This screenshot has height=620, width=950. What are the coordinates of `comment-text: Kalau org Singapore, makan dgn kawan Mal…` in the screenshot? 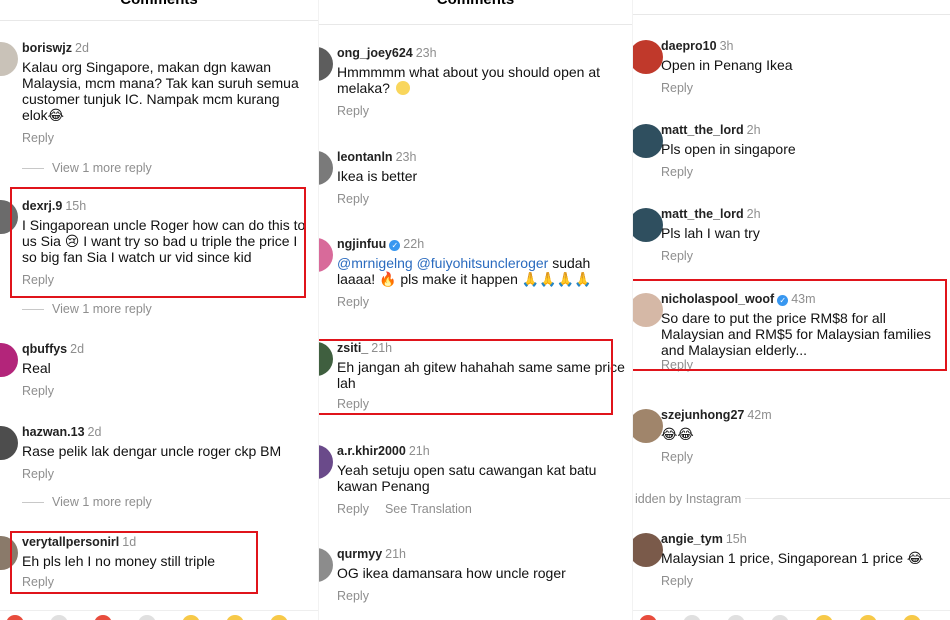 It's located at (160, 91).